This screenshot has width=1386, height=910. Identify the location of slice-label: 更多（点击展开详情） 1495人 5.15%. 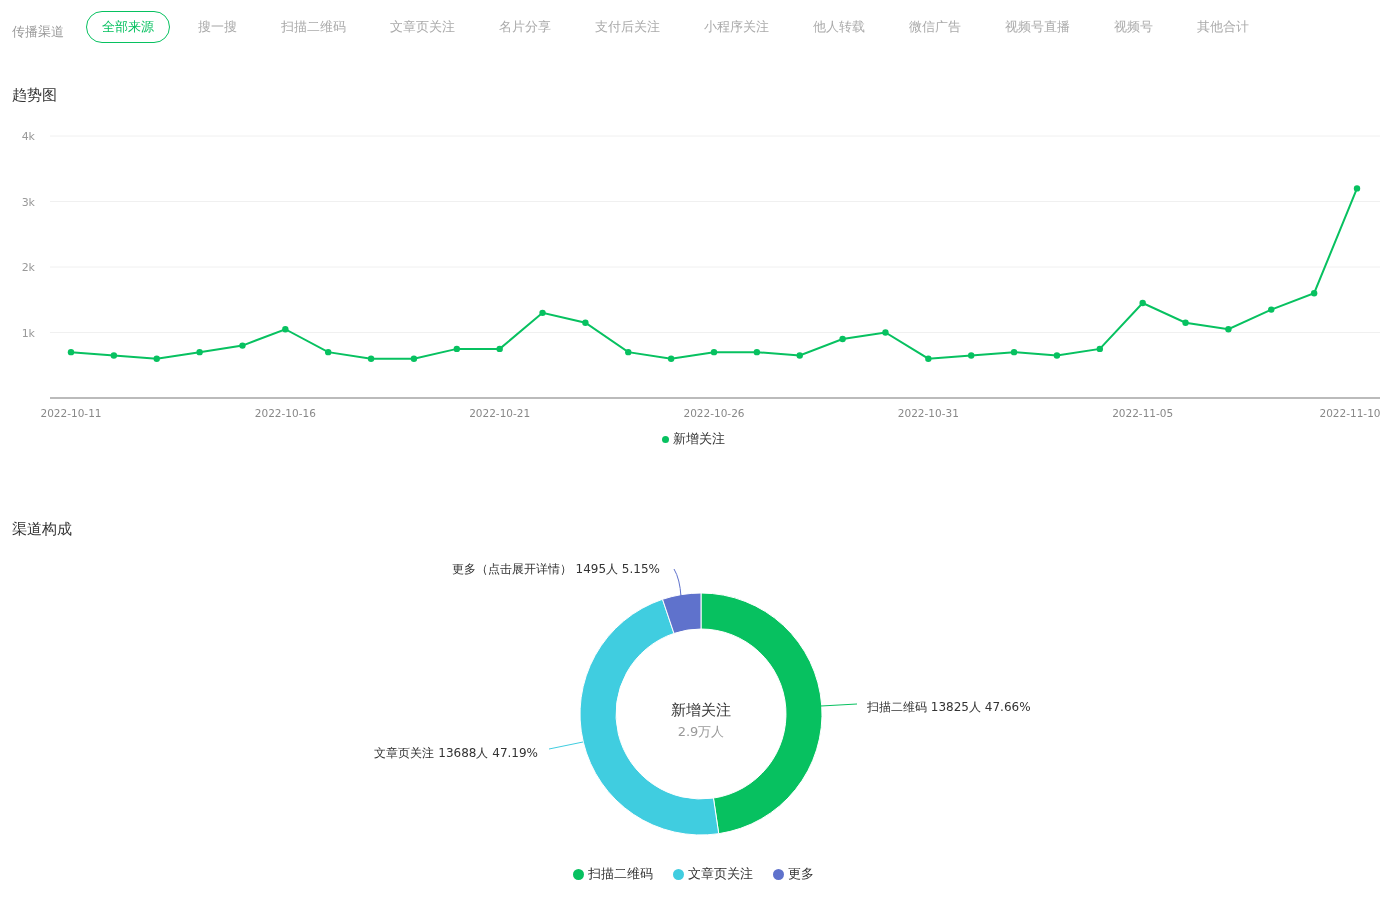
(555, 569).